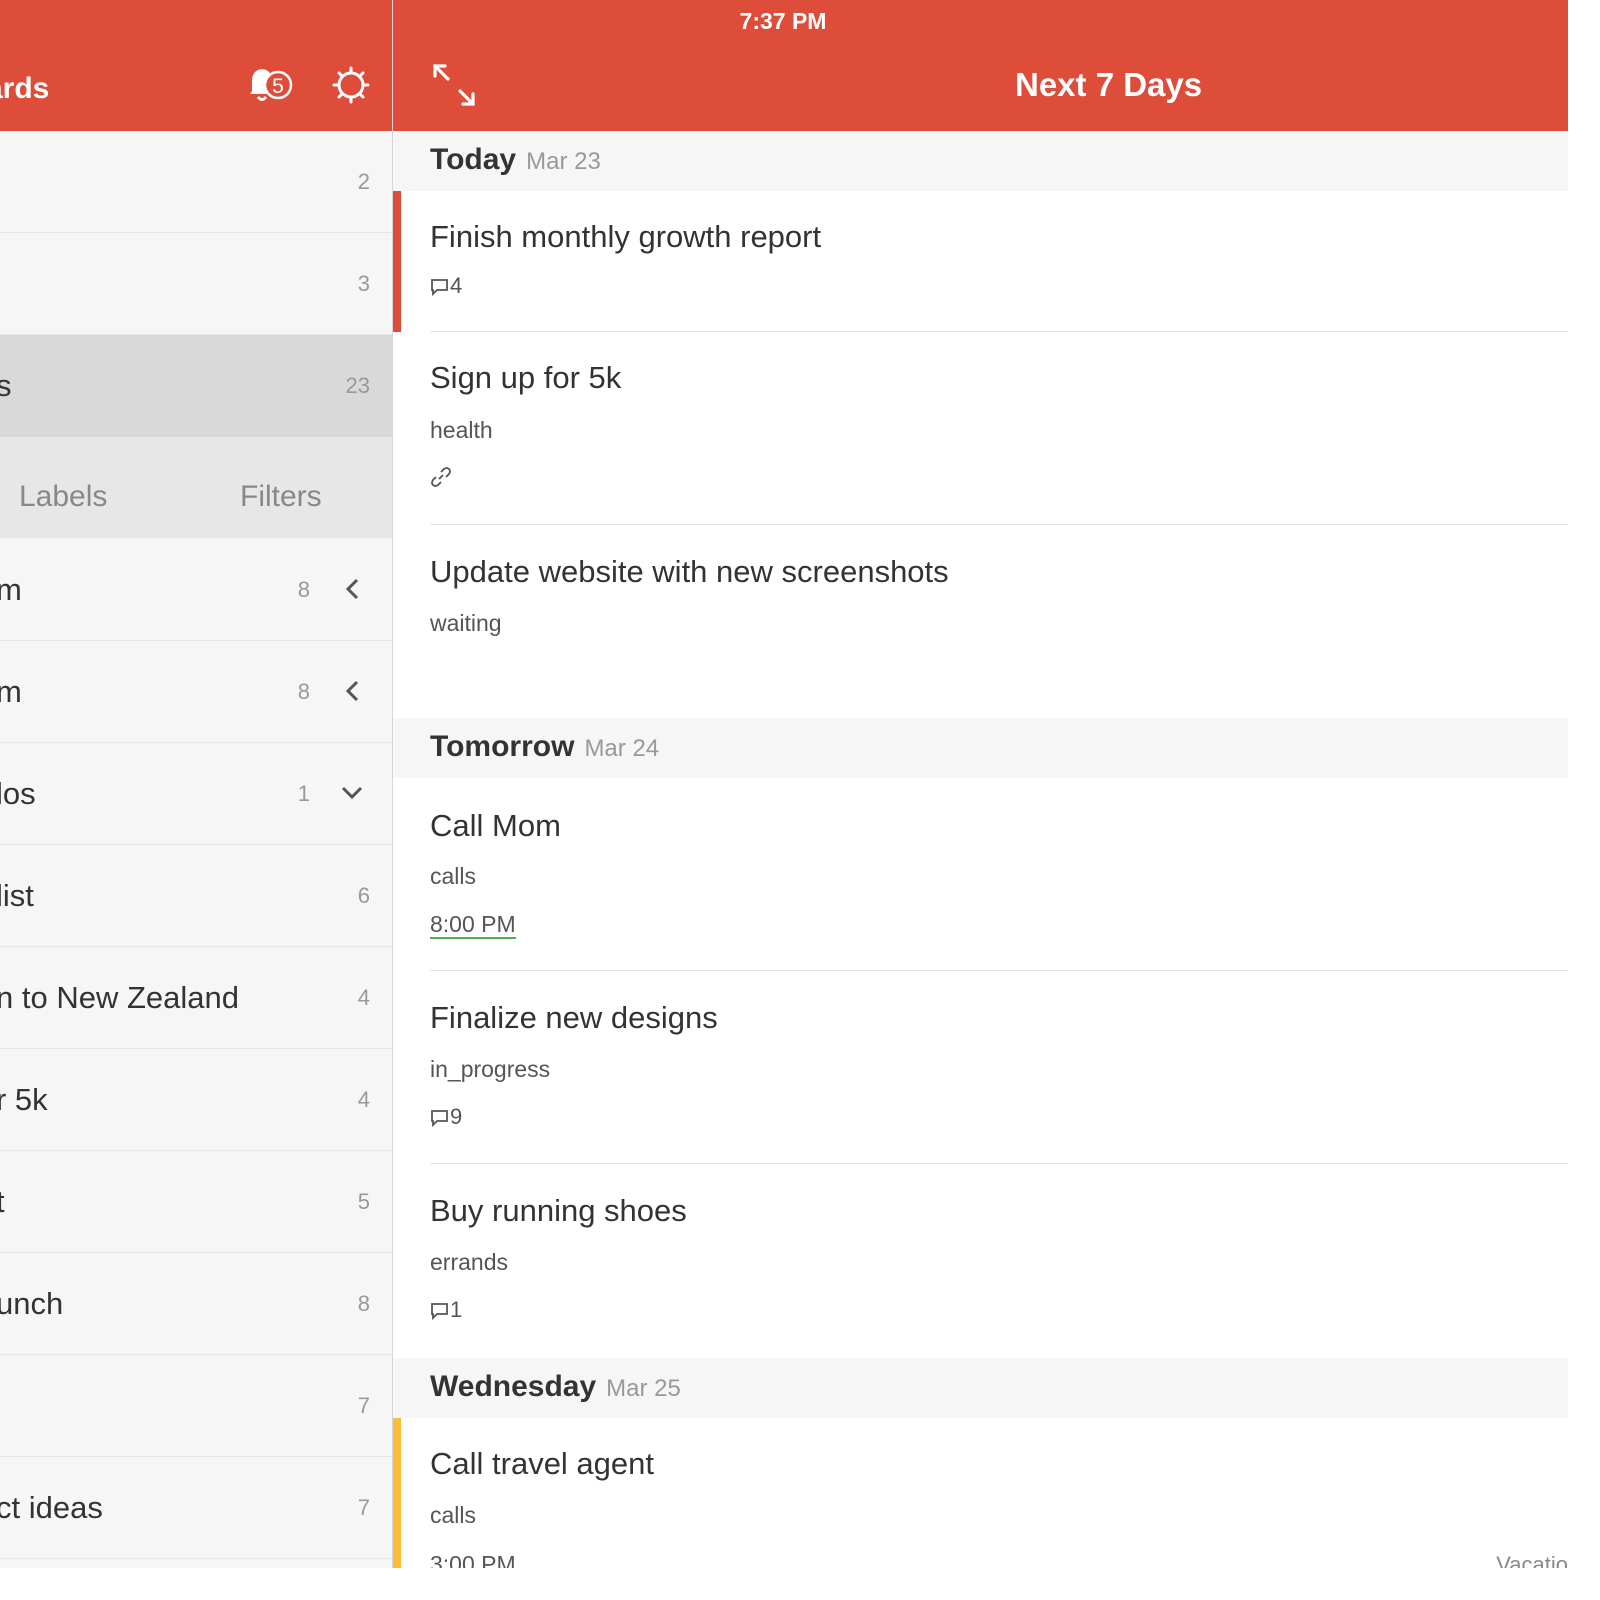 Image resolution: width=1600 pixels, height=1600 pixels. What do you see at coordinates (2, 1201) in the screenshot?
I see `project-name: t` at bounding box center [2, 1201].